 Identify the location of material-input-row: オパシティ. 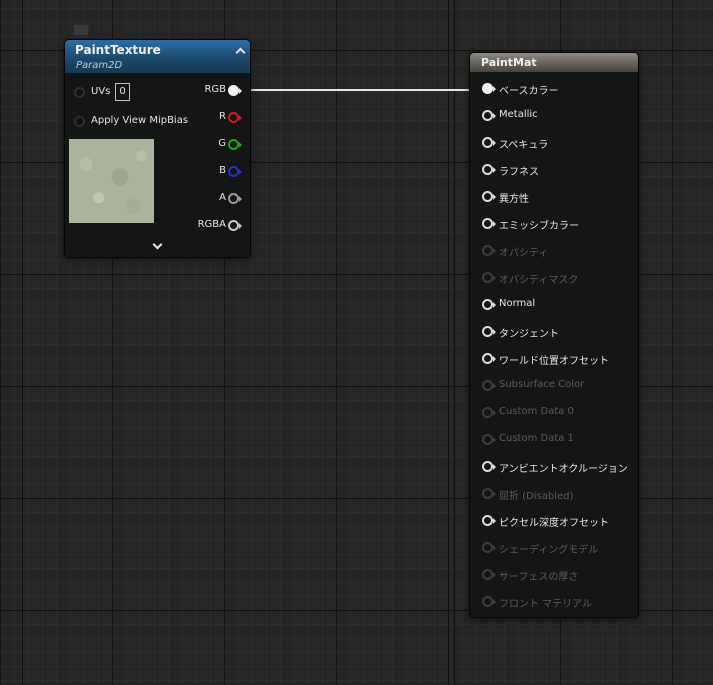
(554, 251).